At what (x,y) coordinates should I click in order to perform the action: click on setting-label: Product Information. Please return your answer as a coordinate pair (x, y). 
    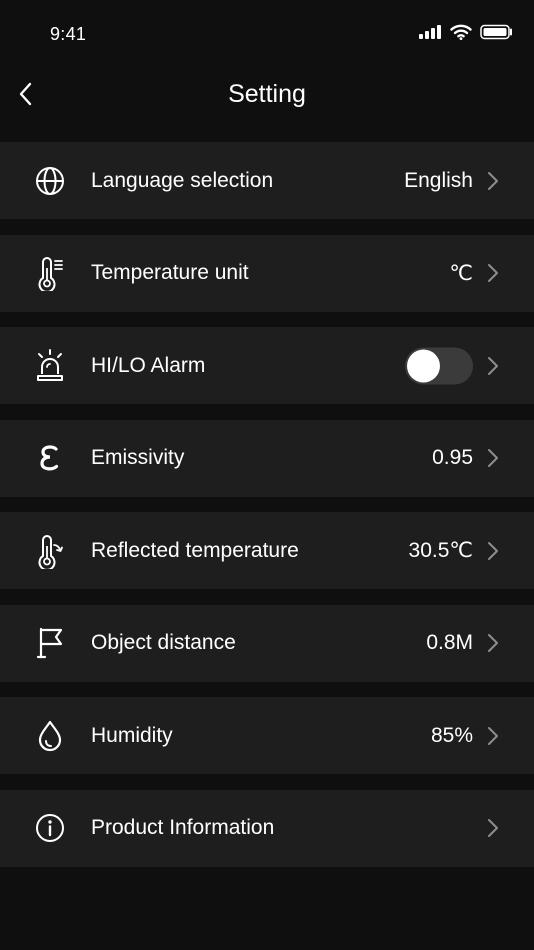
    Looking at the image, I should click on (183, 827).